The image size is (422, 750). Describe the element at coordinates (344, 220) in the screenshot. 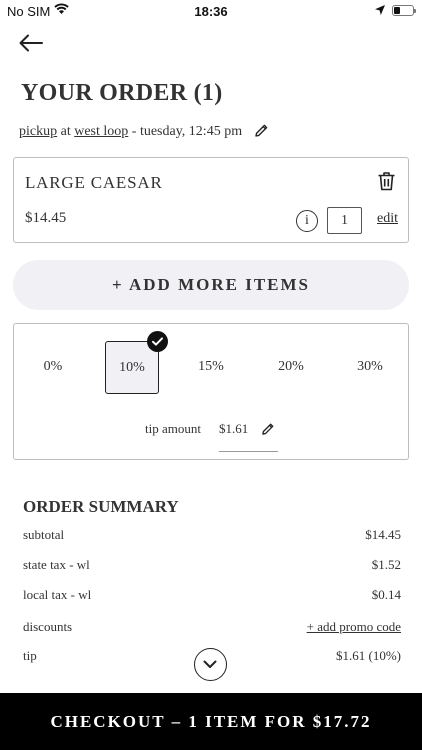

I see `quantity-input` at that location.